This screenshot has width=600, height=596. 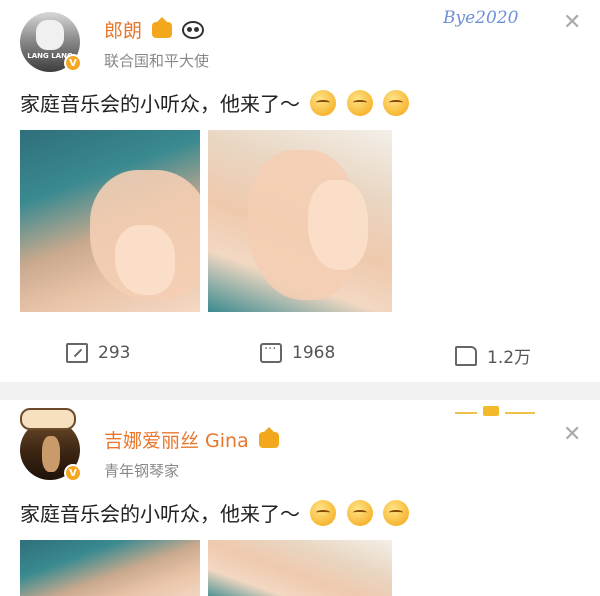 What do you see at coordinates (271, 352) in the screenshot?
I see `comment-icon` at bounding box center [271, 352].